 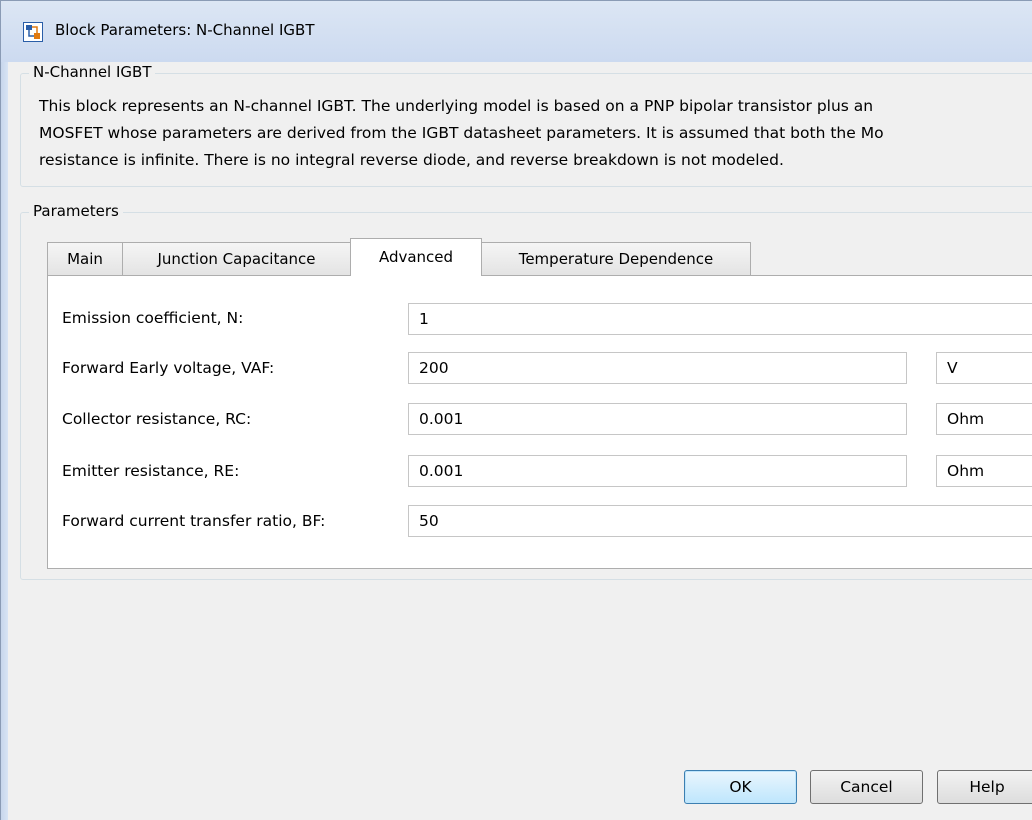 What do you see at coordinates (168, 368) in the screenshot?
I see `forward-early-voltage-label: Forward Early voltage, VAF:` at bounding box center [168, 368].